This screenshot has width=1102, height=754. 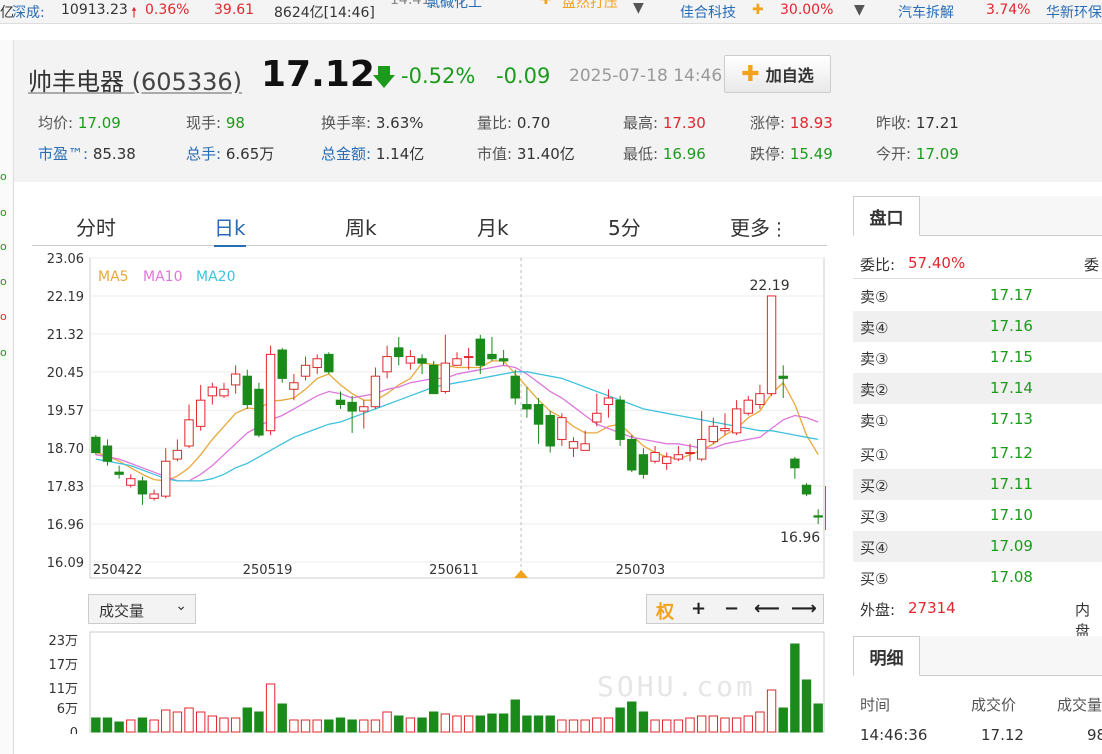 What do you see at coordinates (429, 679) in the screenshot?
I see `volume-chart: 23万 17万 11万 6万 0 SOHU.com` at bounding box center [429, 679].